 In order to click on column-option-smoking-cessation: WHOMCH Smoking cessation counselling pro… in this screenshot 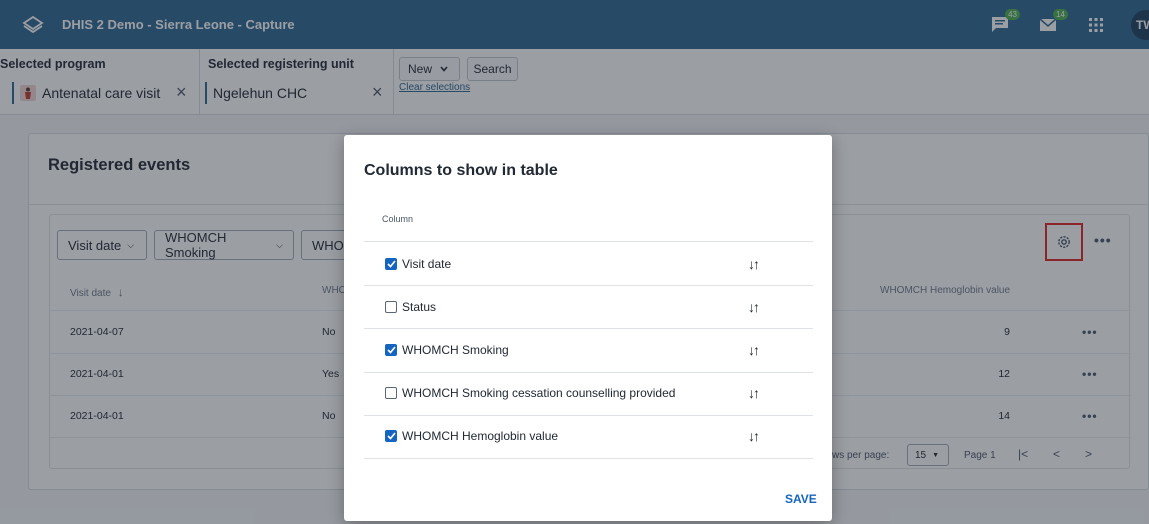, I will do `click(530, 393)`.